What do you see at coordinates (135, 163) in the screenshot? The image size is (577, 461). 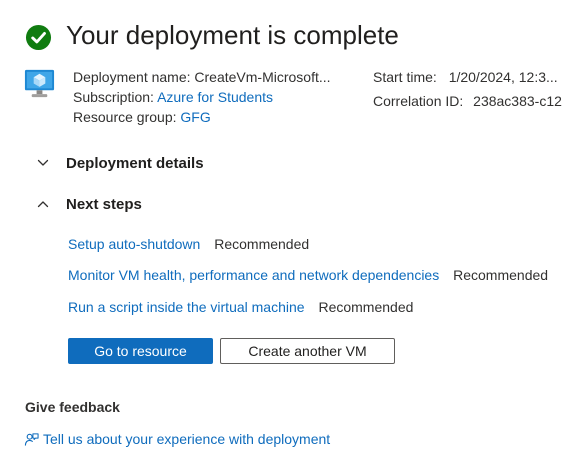 I see `deployment-details-title: Deployment details` at bounding box center [135, 163].